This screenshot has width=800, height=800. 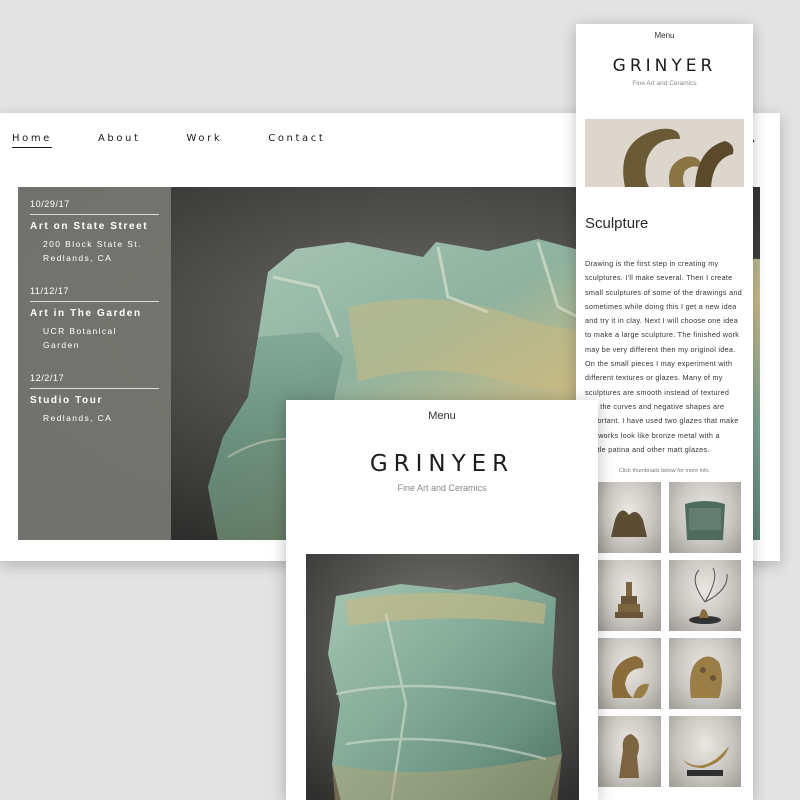 I want to click on event-address: Redlands, CA, so click(x=107, y=418).